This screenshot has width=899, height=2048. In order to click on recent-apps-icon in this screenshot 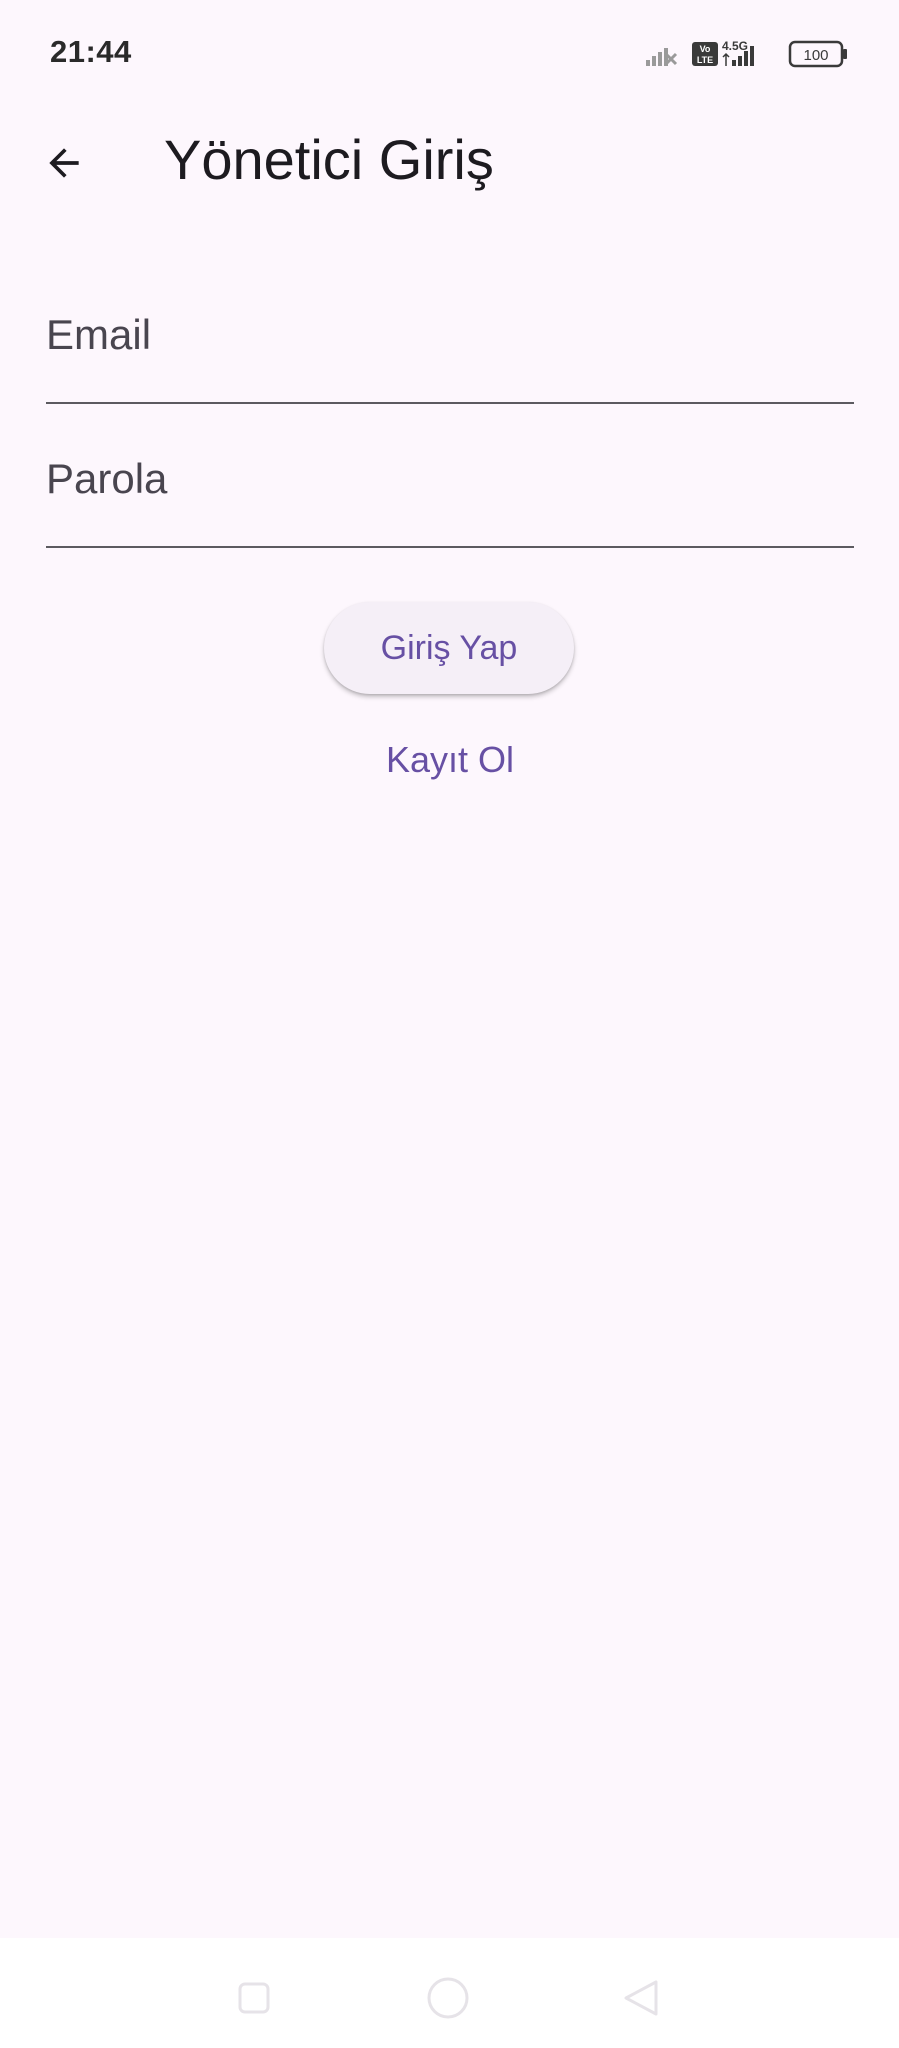, I will do `click(254, 1998)`.